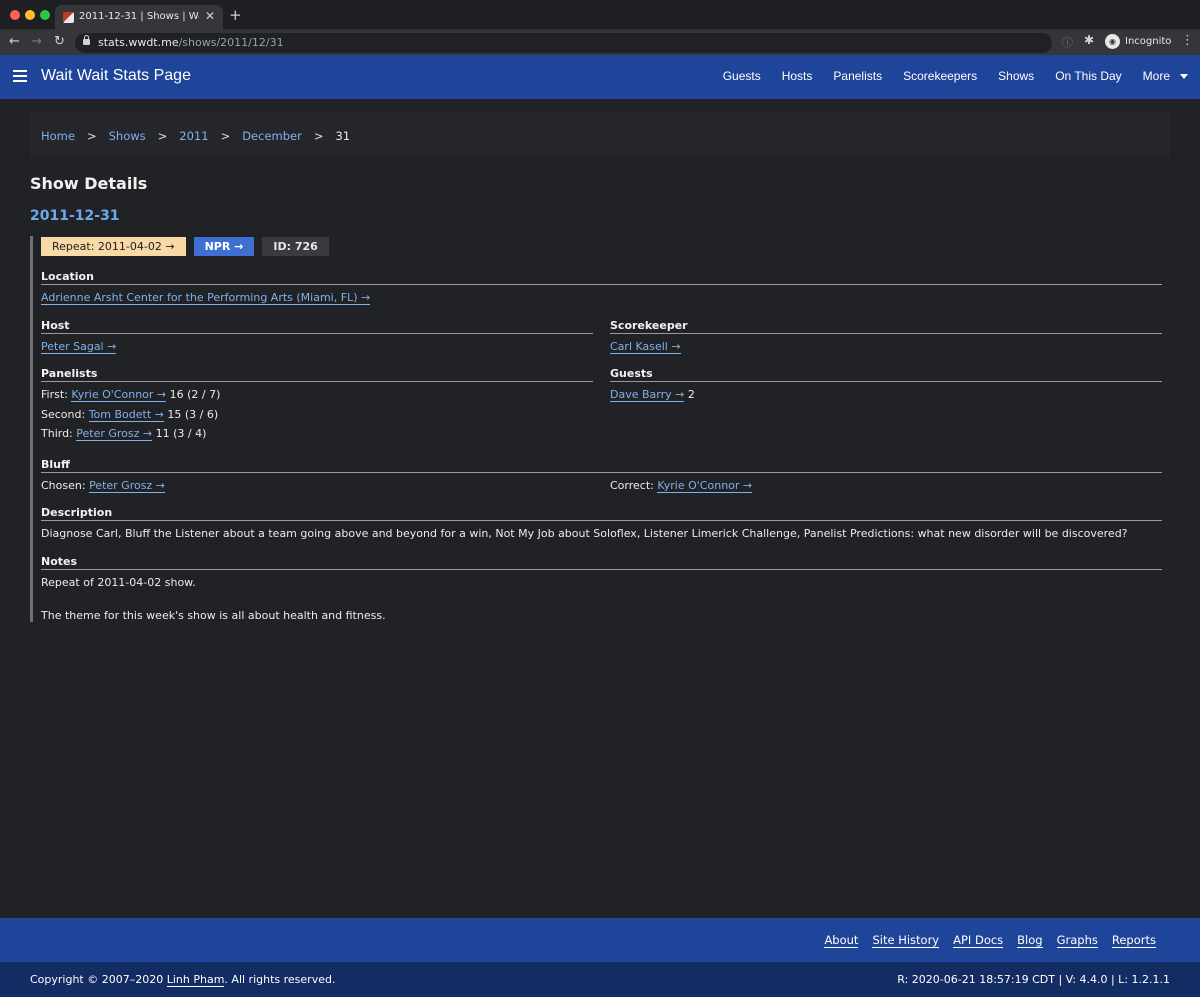  Describe the element at coordinates (63, 485) in the screenshot. I see `bluff-chosen-label: Chosen:` at that location.